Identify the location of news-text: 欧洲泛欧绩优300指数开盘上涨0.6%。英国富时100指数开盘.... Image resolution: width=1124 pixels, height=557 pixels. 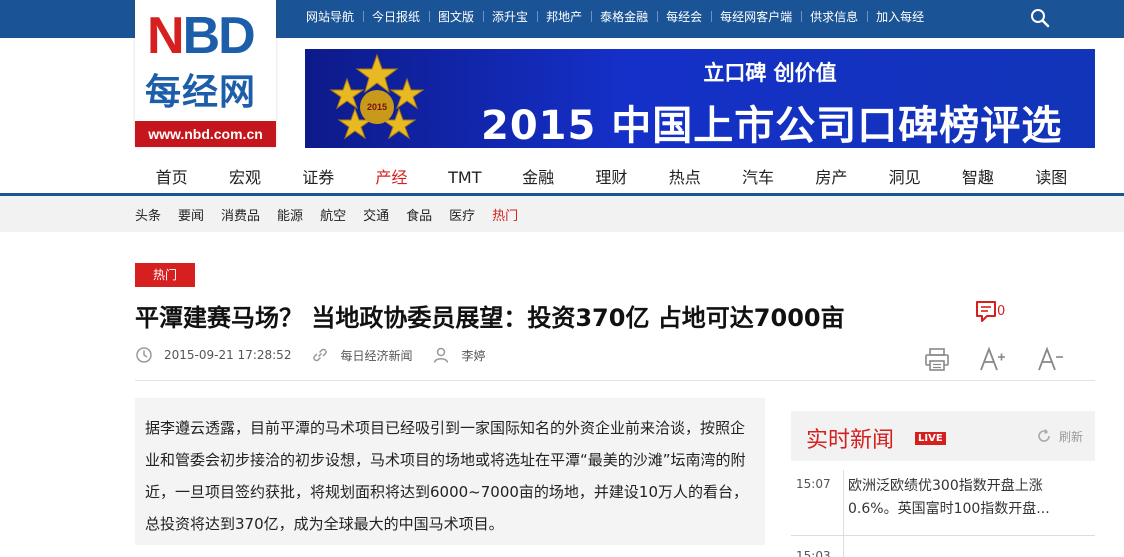
(968, 498).